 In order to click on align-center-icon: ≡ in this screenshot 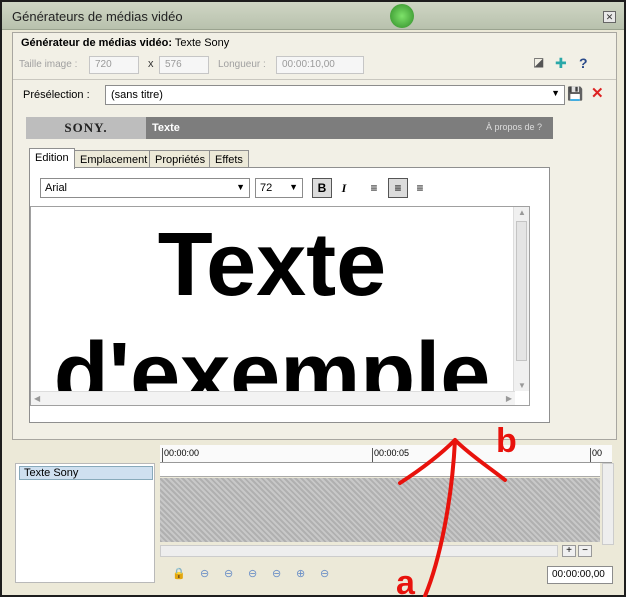, I will do `click(398, 188)`.